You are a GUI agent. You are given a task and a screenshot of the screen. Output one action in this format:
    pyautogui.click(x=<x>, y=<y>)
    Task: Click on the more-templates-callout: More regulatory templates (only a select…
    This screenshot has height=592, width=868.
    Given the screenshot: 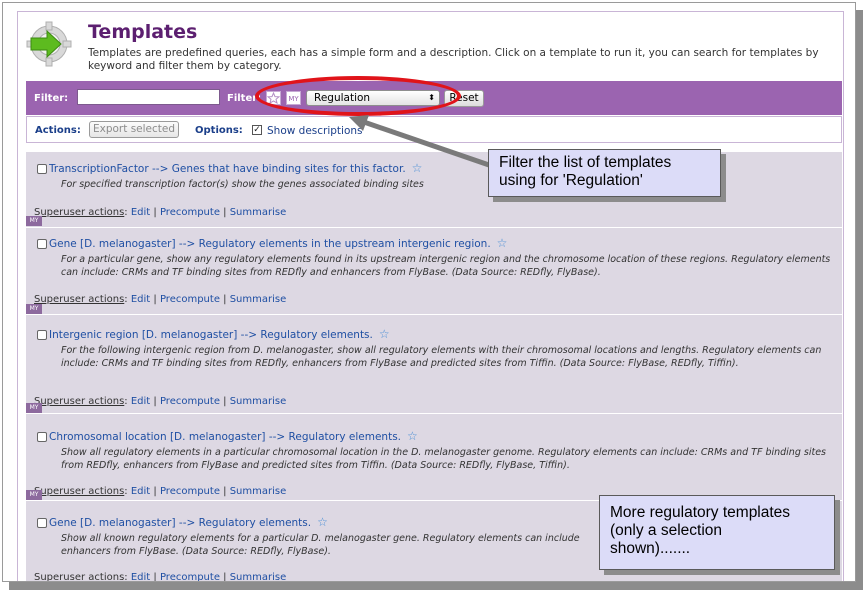 What is the action you would take?
    pyautogui.click(x=717, y=532)
    